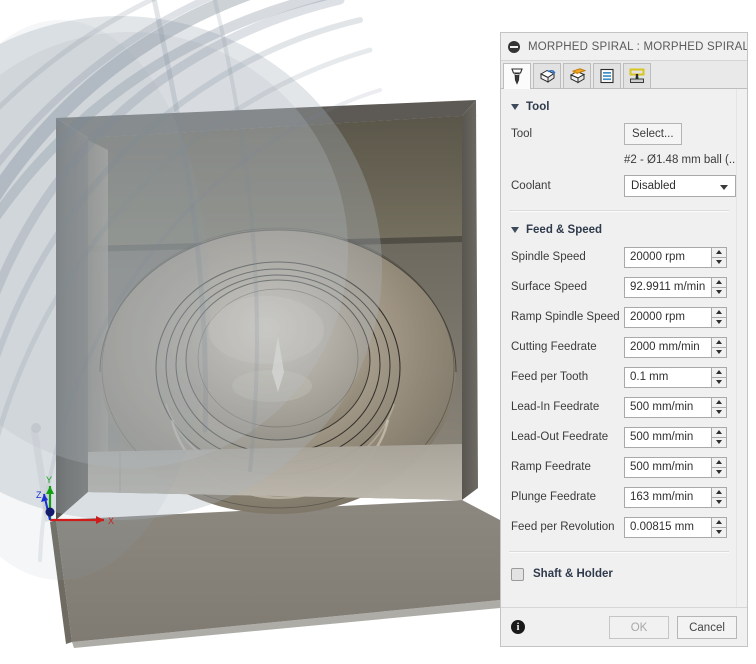 Image resolution: width=756 pixels, height=664 pixels. I want to click on ok-button: OK, so click(639, 627).